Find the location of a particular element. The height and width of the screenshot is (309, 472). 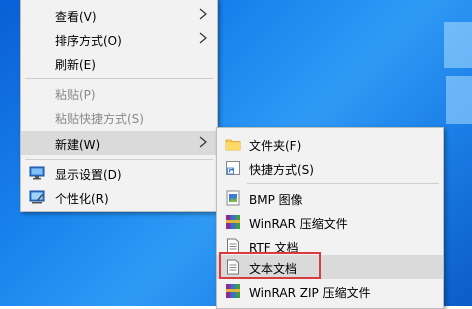

menu-item-paste: 粘贴(P) is located at coordinates (119, 93).